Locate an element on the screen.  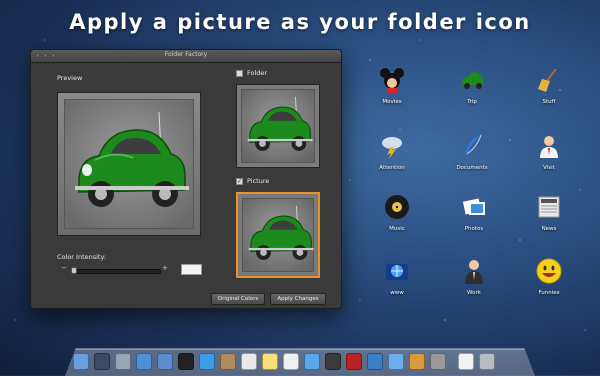
preferences-icon is located at coordinates (438, 361).